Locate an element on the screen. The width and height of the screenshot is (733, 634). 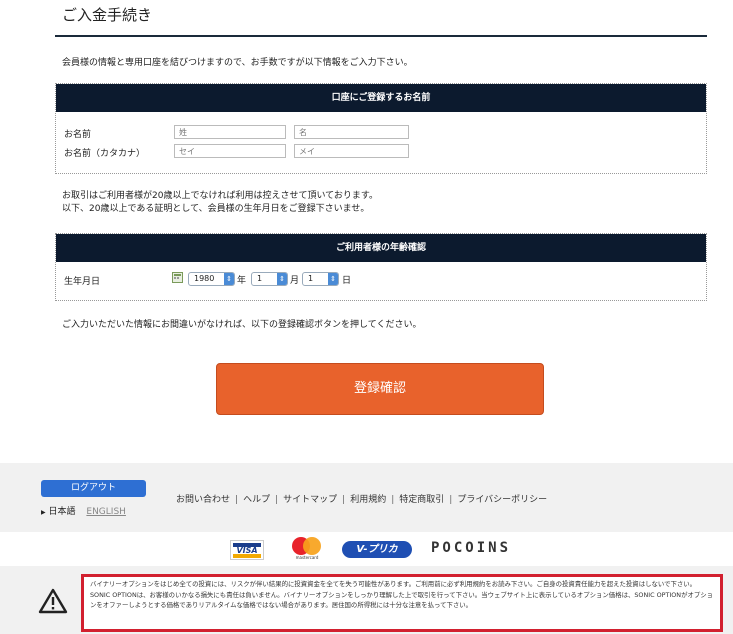
age-section: ご利用者様の年齢確認 生年月日 1980 ⇕ 年 1 ⇕ 月 1 ⇕ 日 is located at coordinates (381, 267).